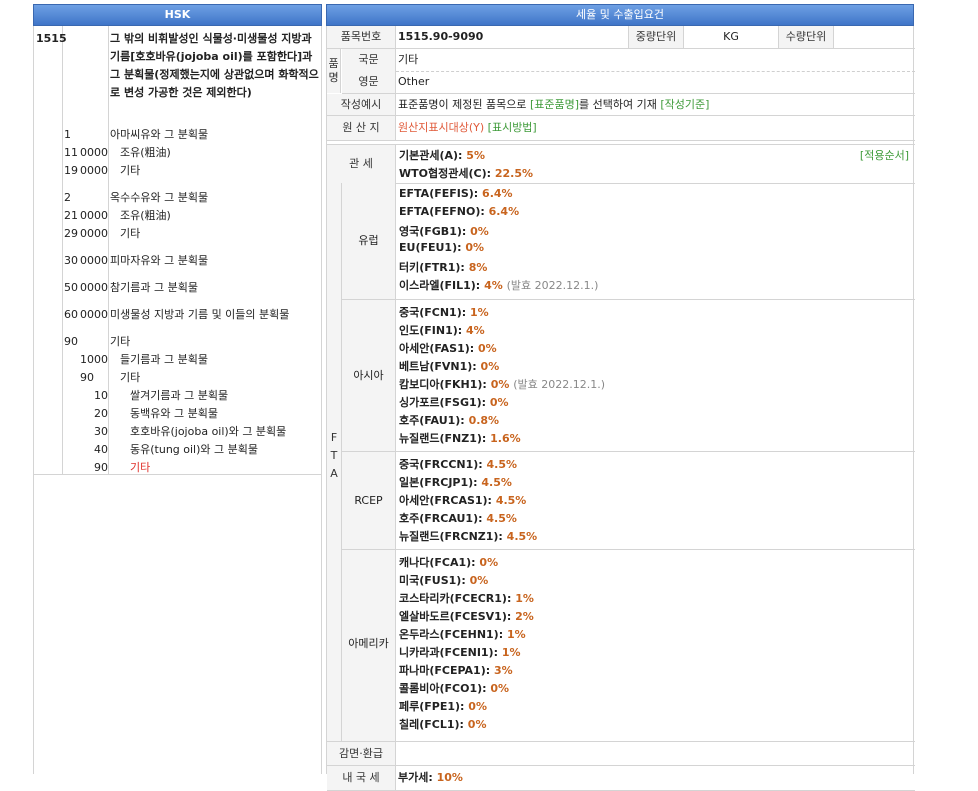  I want to click on hsk-row: 21 00 00 조유(粗油), so click(178, 216).